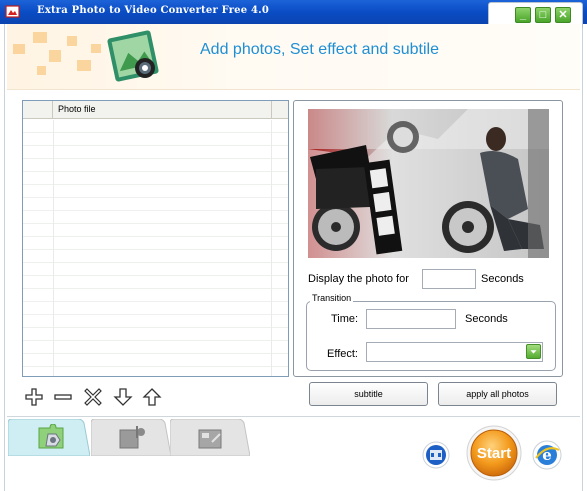 This screenshot has width=587, height=491. I want to click on arrow-up-icon, so click(152, 397).